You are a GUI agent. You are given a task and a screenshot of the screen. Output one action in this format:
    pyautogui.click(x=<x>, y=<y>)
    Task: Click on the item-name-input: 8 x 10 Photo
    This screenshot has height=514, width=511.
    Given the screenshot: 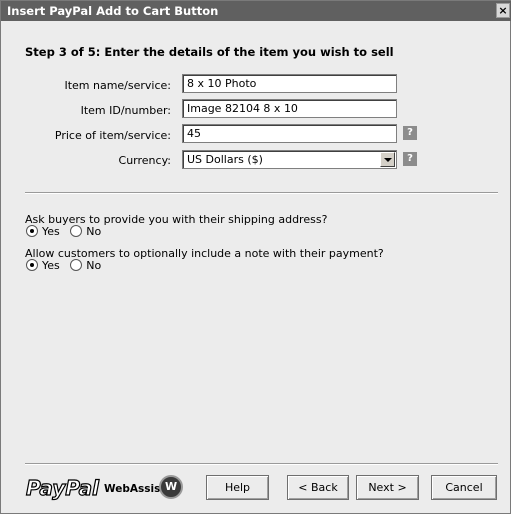 What is the action you would take?
    pyautogui.click(x=289, y=83)
    